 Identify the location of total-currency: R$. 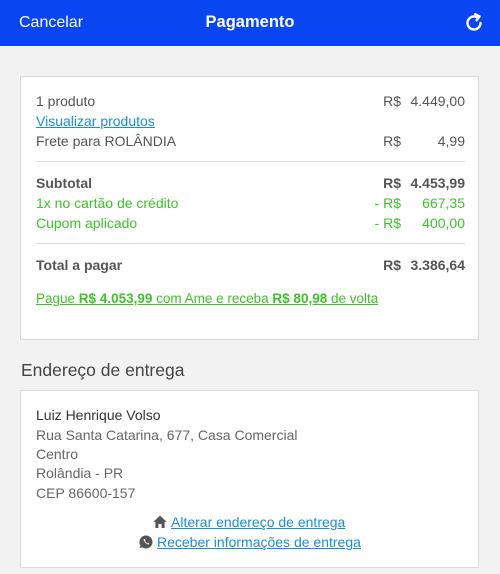
(392, 265).